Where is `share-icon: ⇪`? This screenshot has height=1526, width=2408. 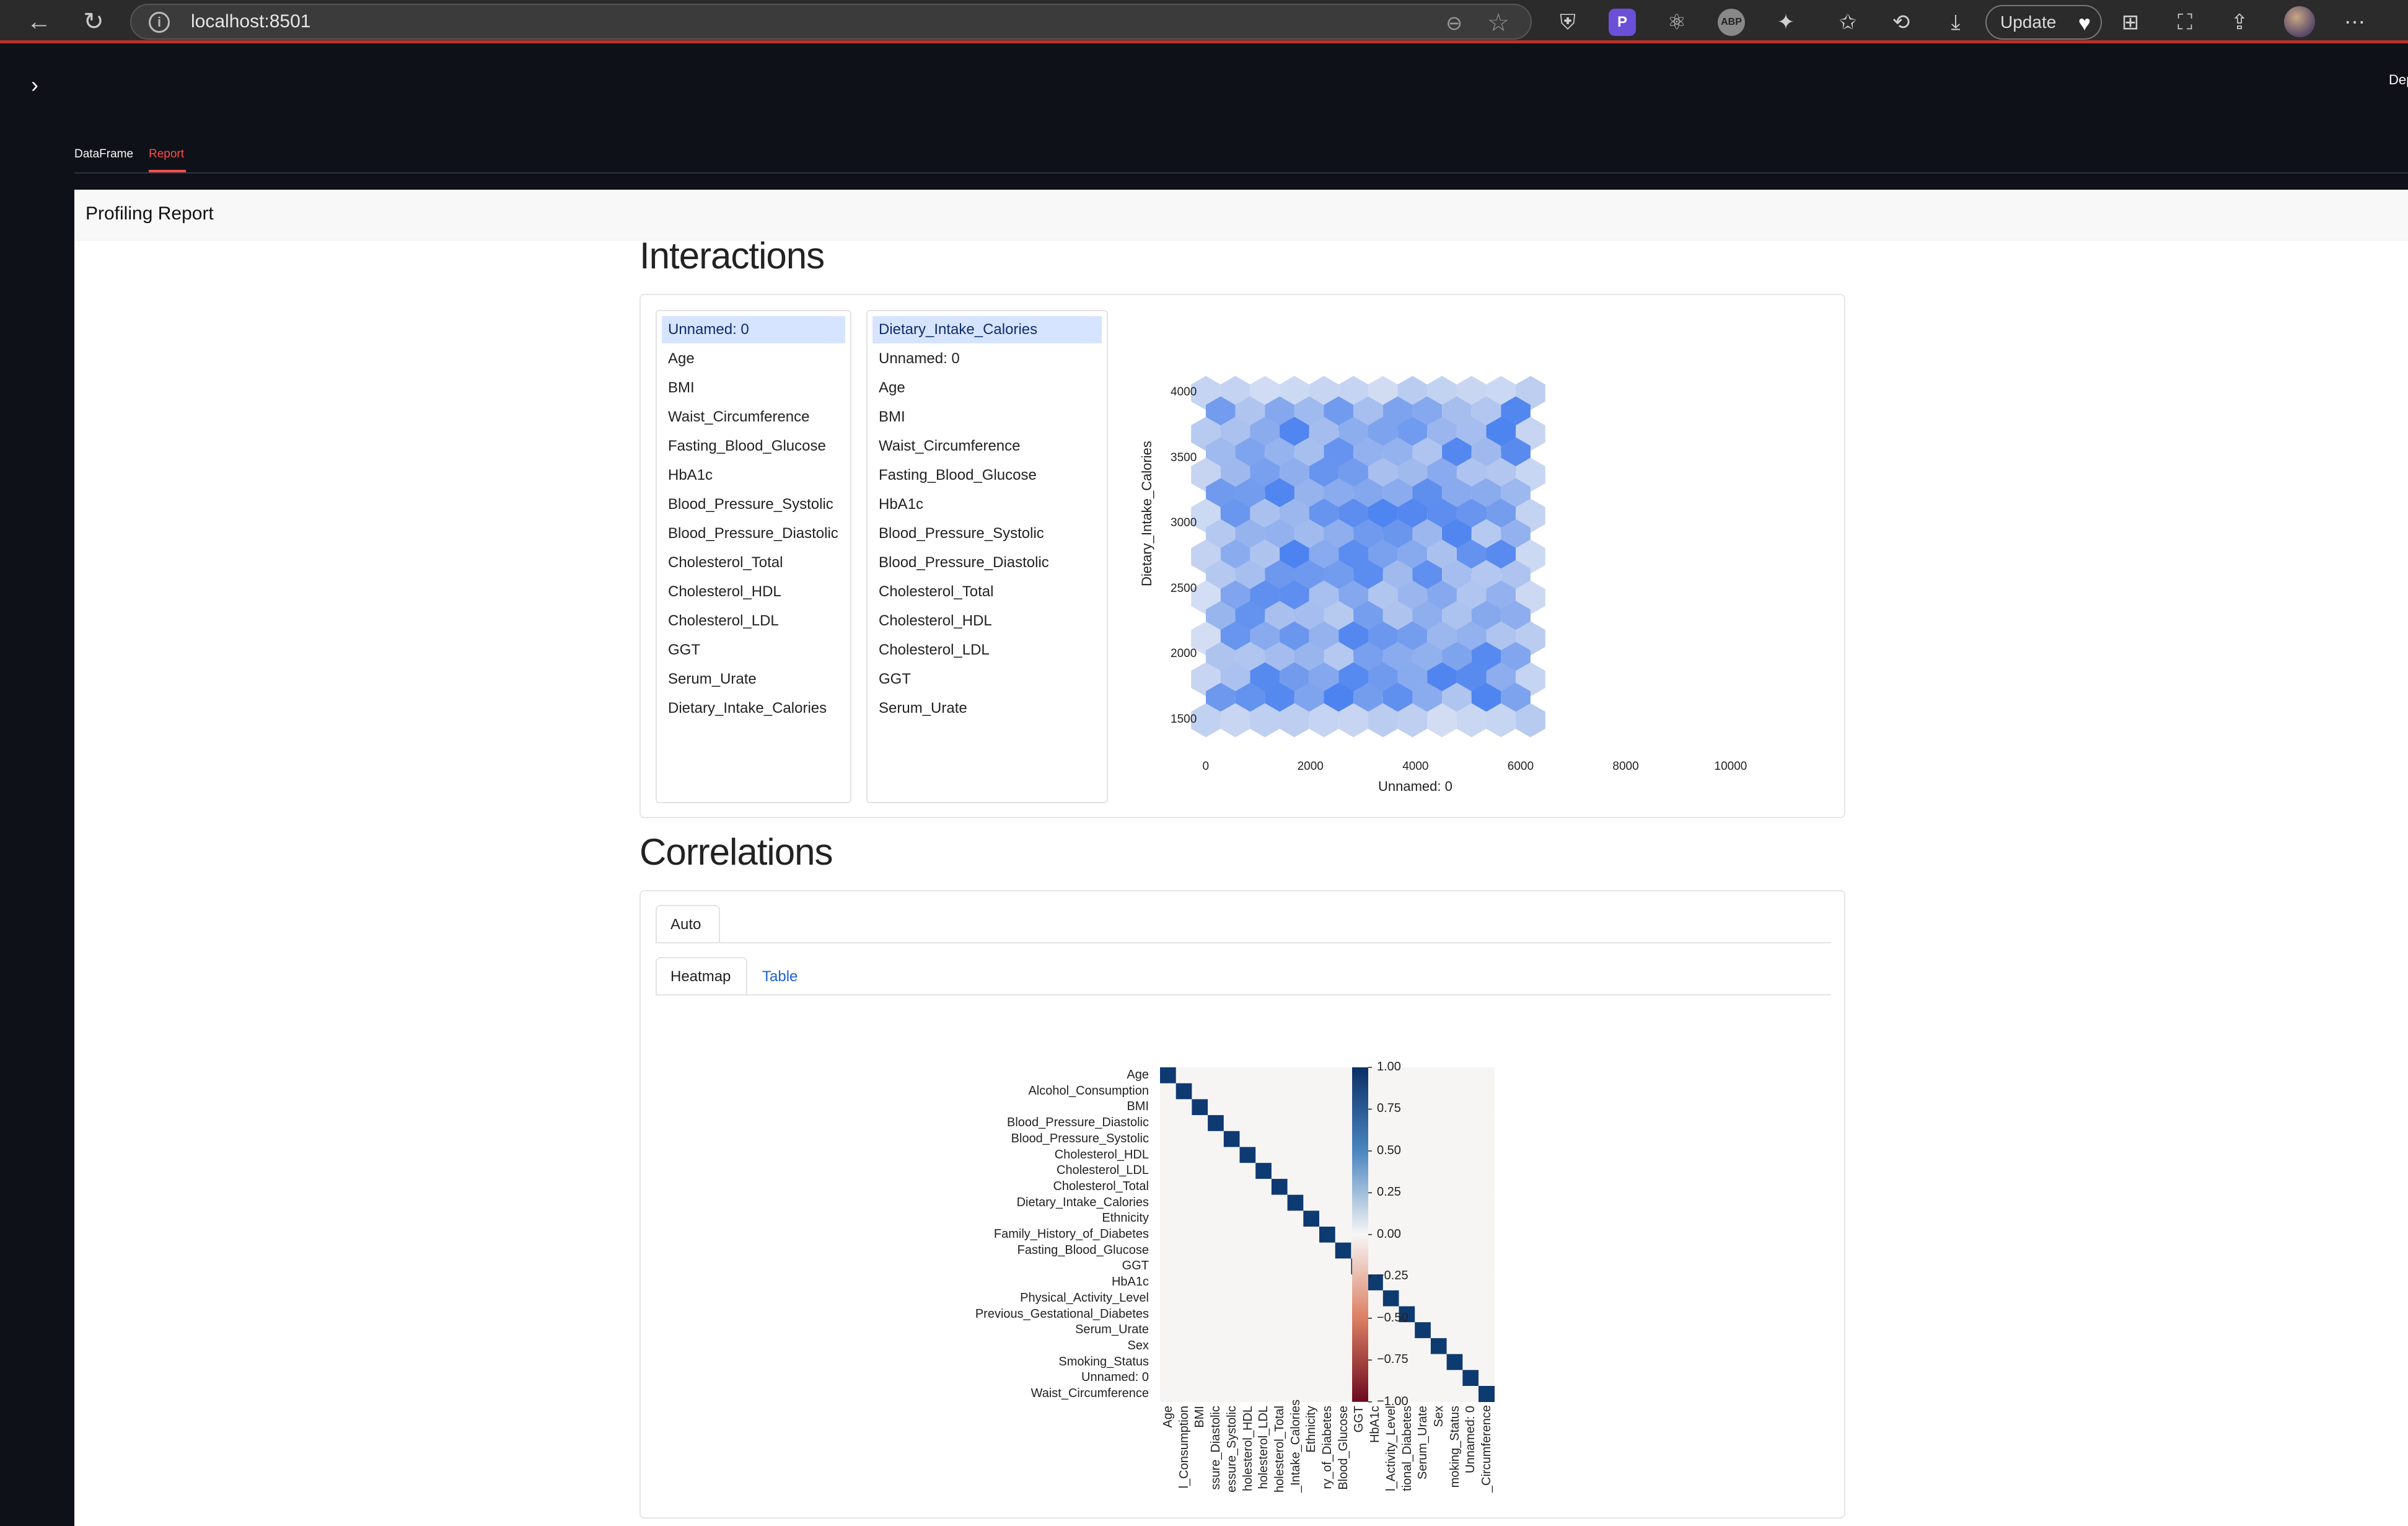
share-icon: ⇪ is located at coordinates (2240, 22).